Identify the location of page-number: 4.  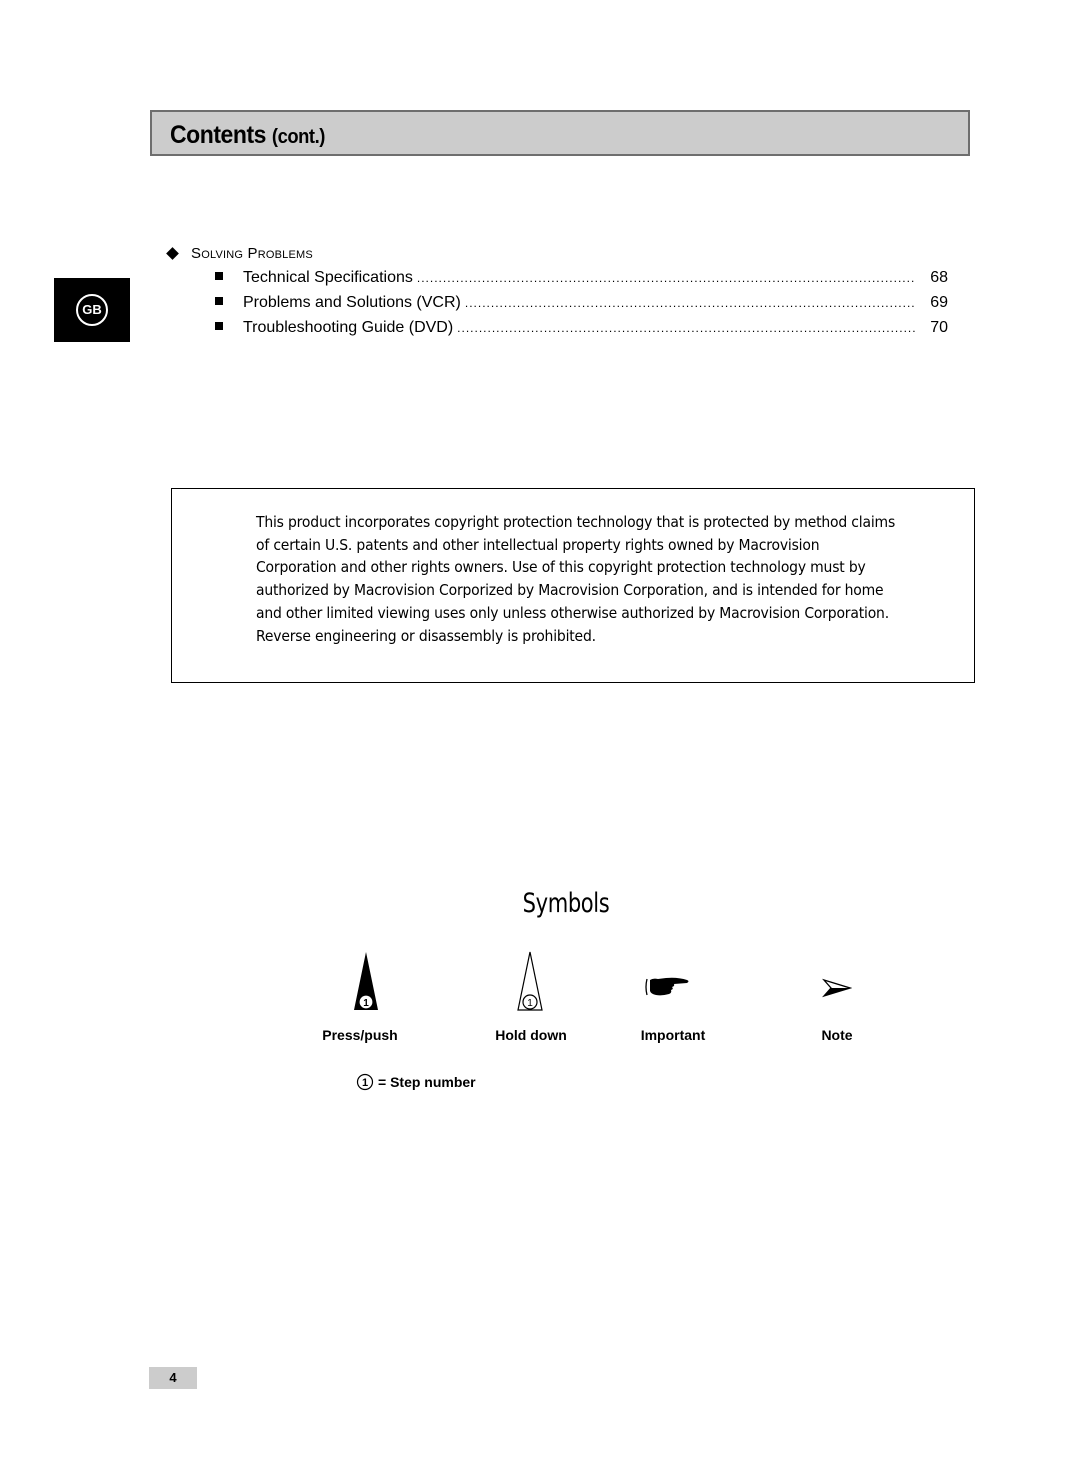
(173, 1378).